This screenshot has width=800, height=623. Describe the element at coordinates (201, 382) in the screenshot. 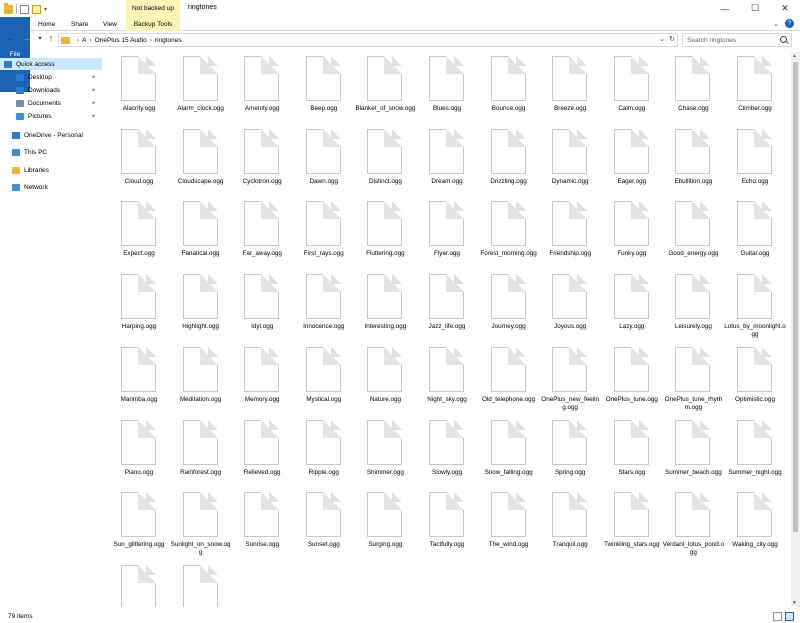

I see `file-item: Meditation.ogg` at that location.